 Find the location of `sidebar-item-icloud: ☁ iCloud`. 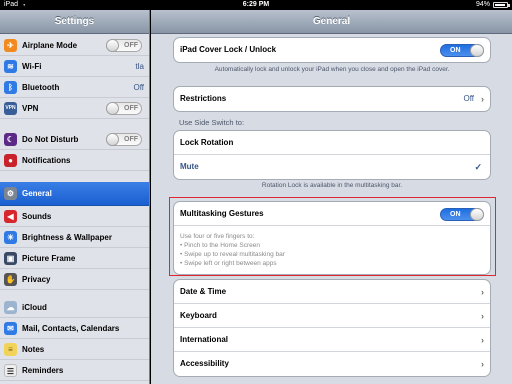

sidebar-item-icloud: ☁ iCloud is located at coordinates (74, 307).